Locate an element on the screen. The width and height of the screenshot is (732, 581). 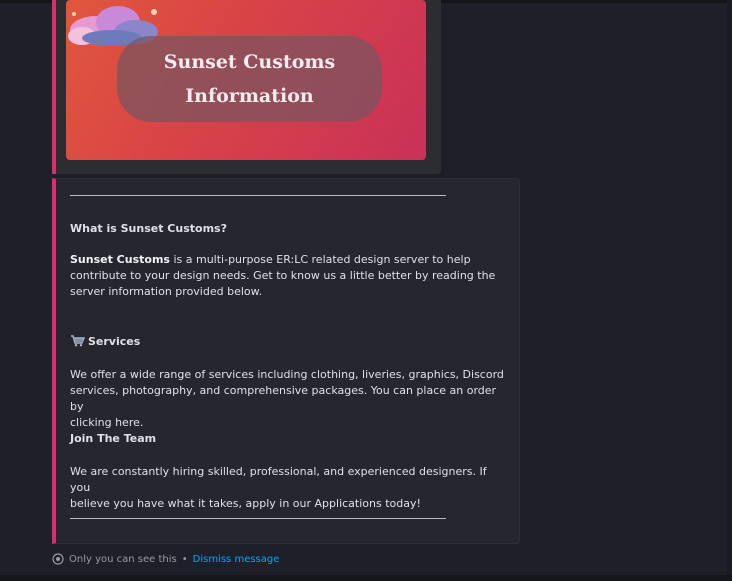
scrollbar-track is located at coordinates (729, 290).